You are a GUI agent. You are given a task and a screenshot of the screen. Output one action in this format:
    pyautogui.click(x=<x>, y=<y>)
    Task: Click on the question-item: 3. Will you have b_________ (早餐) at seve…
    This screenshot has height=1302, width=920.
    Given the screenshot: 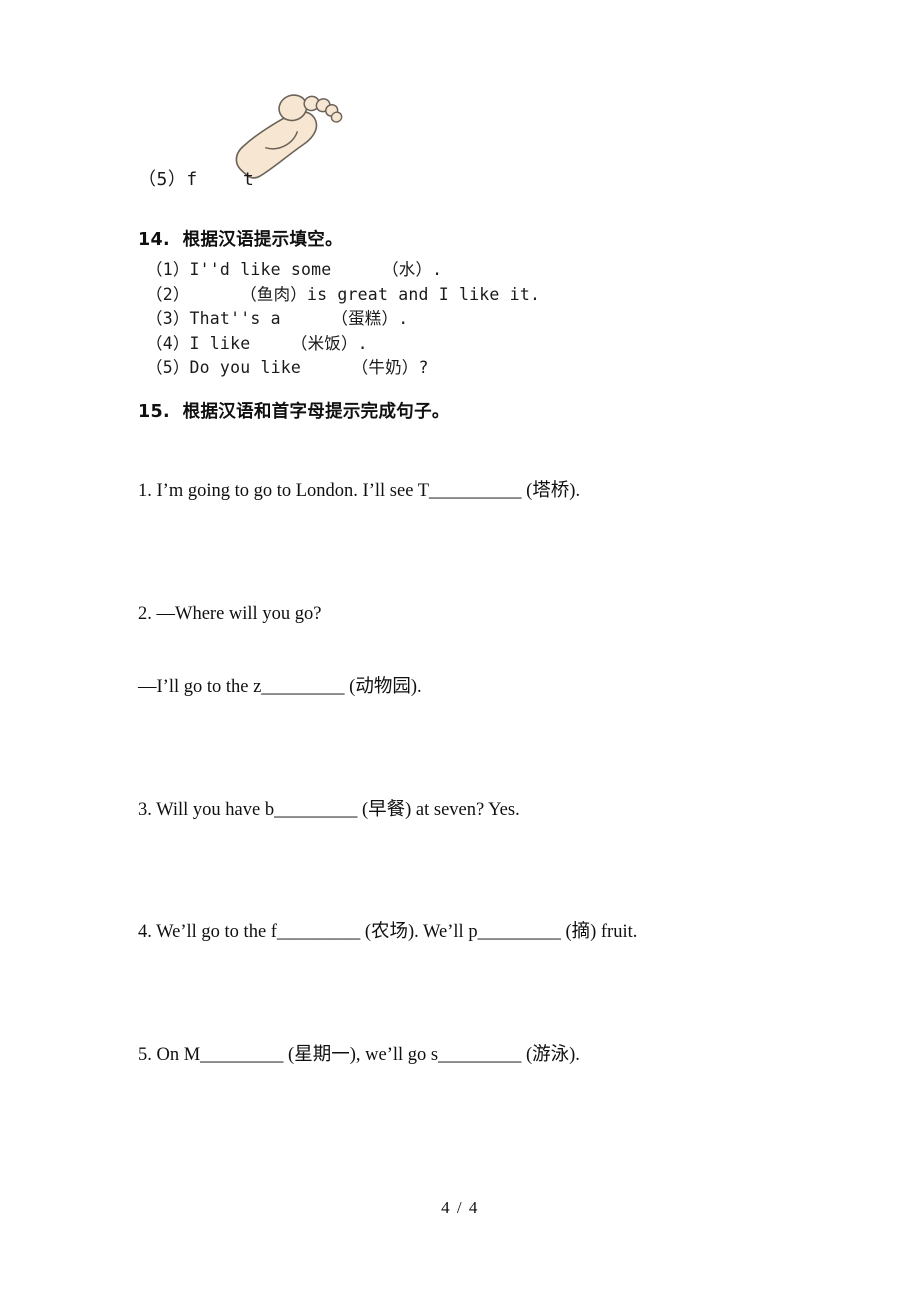 What is the action you would take?
    pyautogui.click(x=488, y=810)
    